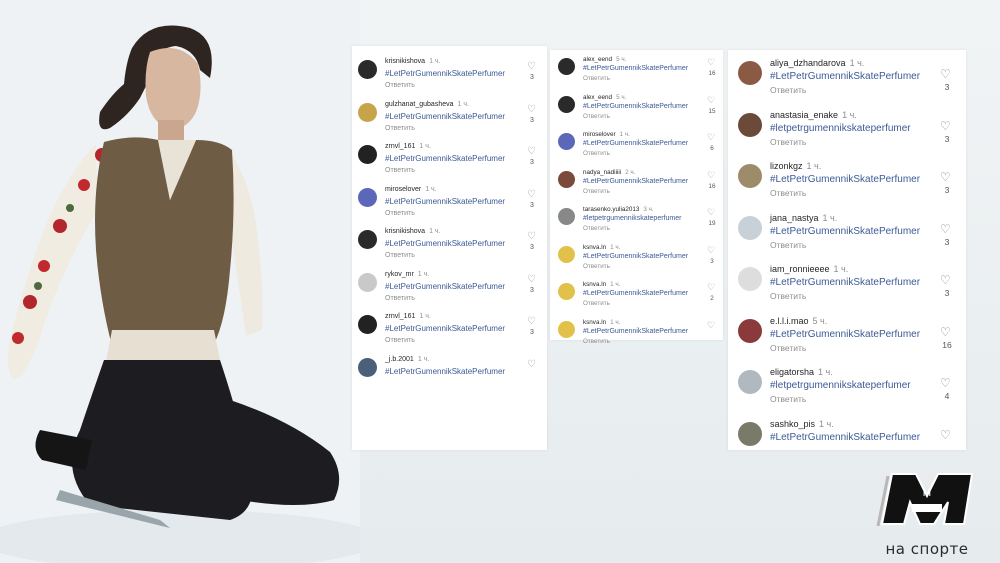  I want to click on username-text: anastasia_enake, so click(804, 115).